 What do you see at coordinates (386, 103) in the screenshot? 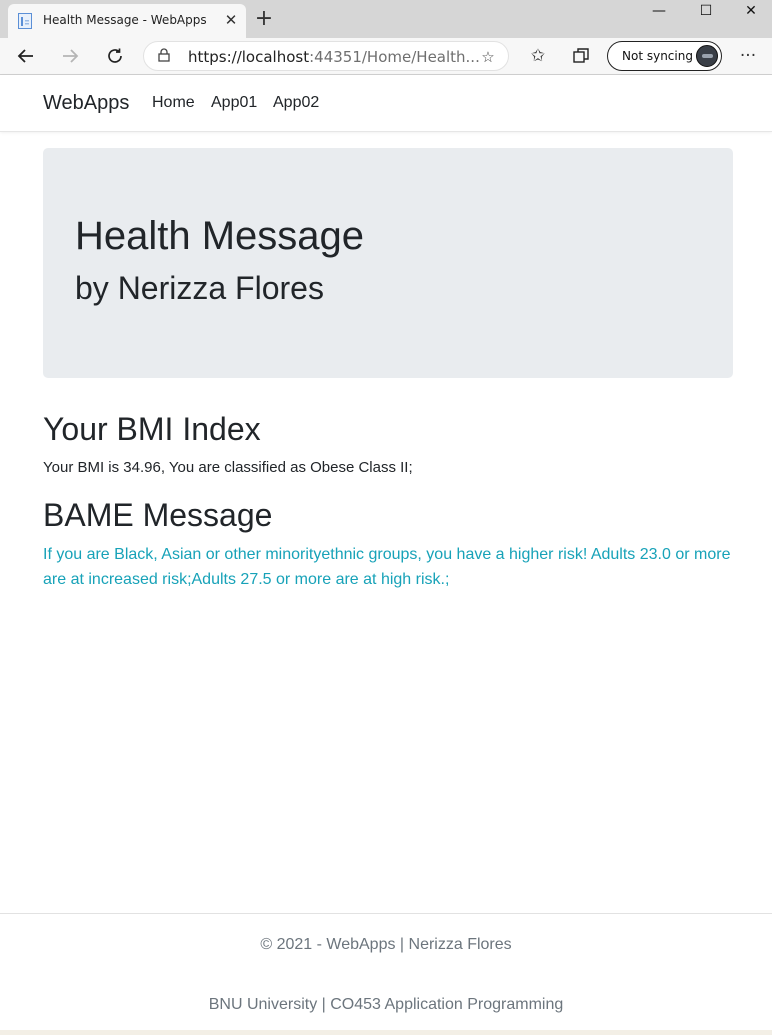
I see `site-navbar: WebApps Home App01 App02` at bounding box center [386, 103].